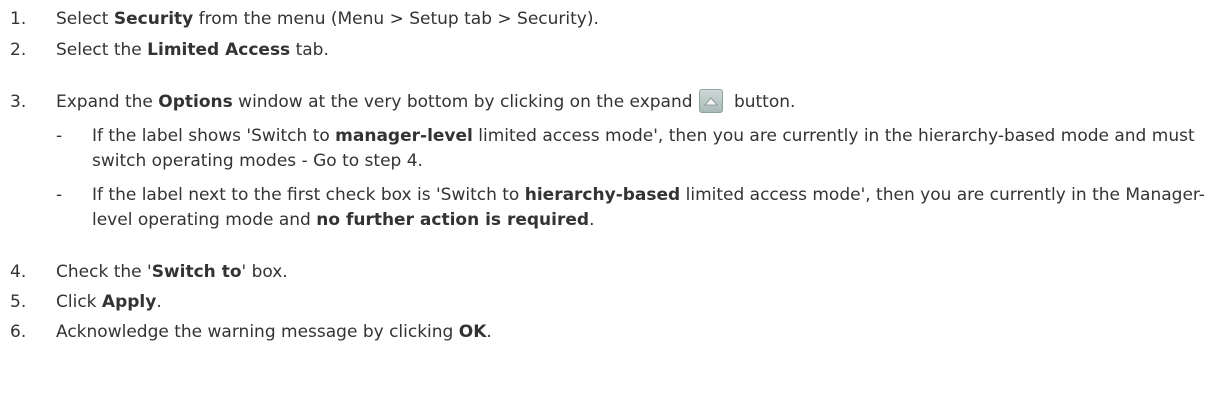 This screenshot has height=412, width=1232. Describe the element at coordinates (195, 102) in the screenshot. I see `step-text-bold: Options` at that location.